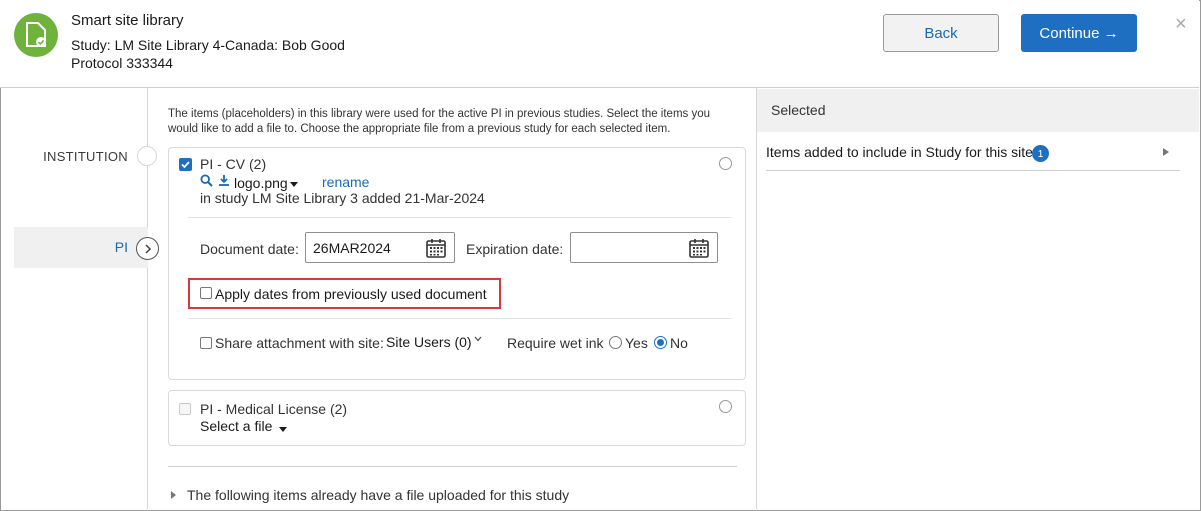 The width and height of the screenshot is (1201, 511). Describe the element at coordinates (555, 343) in the screenshot. I see `wet-ink-label: Require wet ink` at that location.